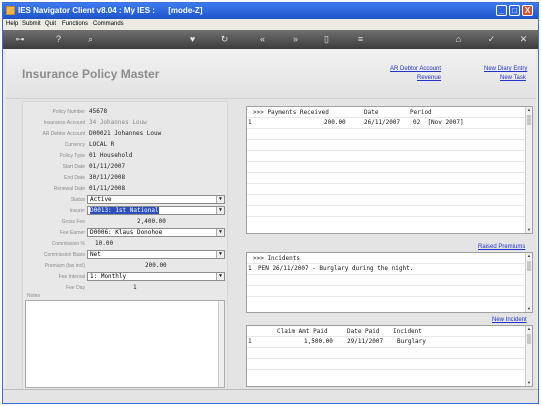 The height and width of the screenshot is (406, 541). Describe the element at coordinates (491, 39) in the screenshot. I see `check-icon: ✓` at that location.